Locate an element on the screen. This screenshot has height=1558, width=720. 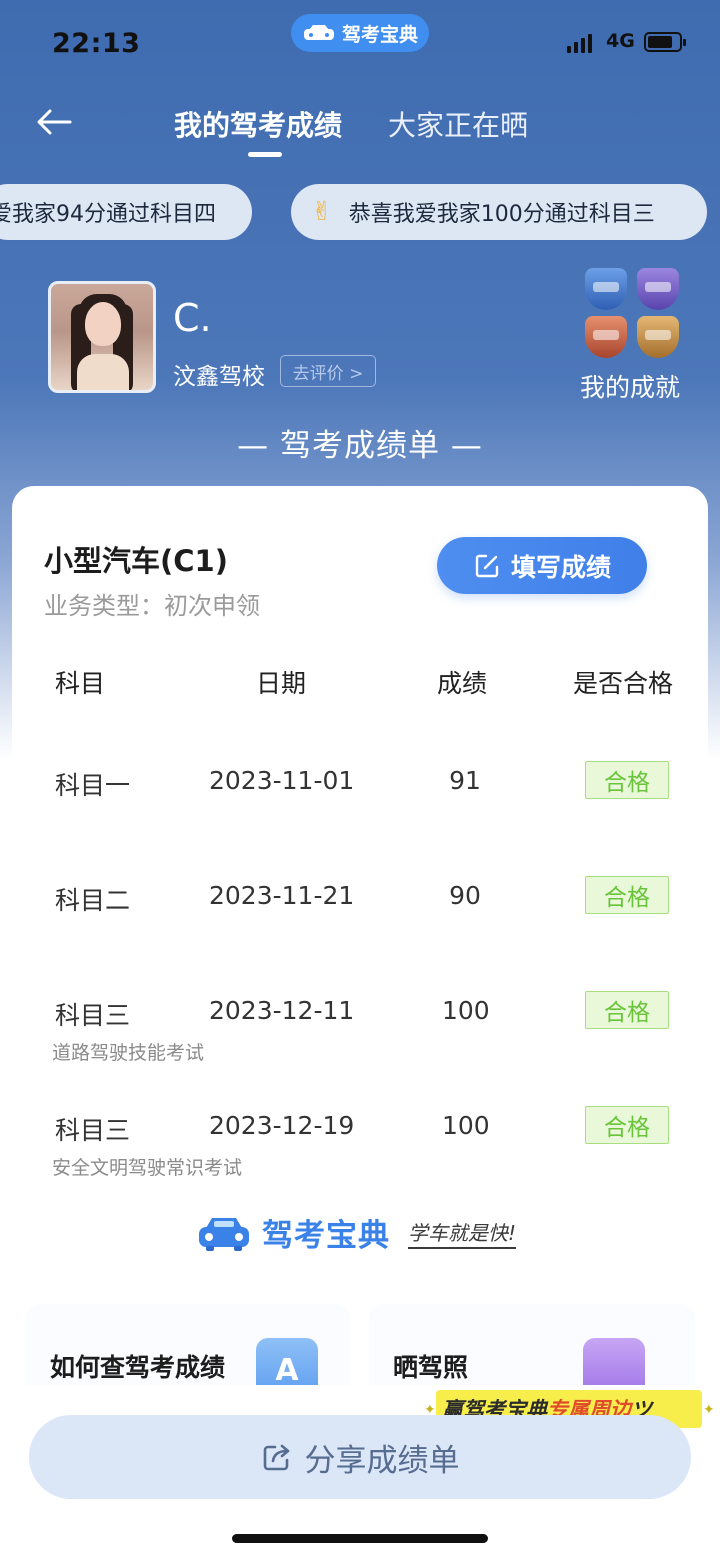
driving-school-name: 汶鑫驾校 is located at coordinates (219, 377).